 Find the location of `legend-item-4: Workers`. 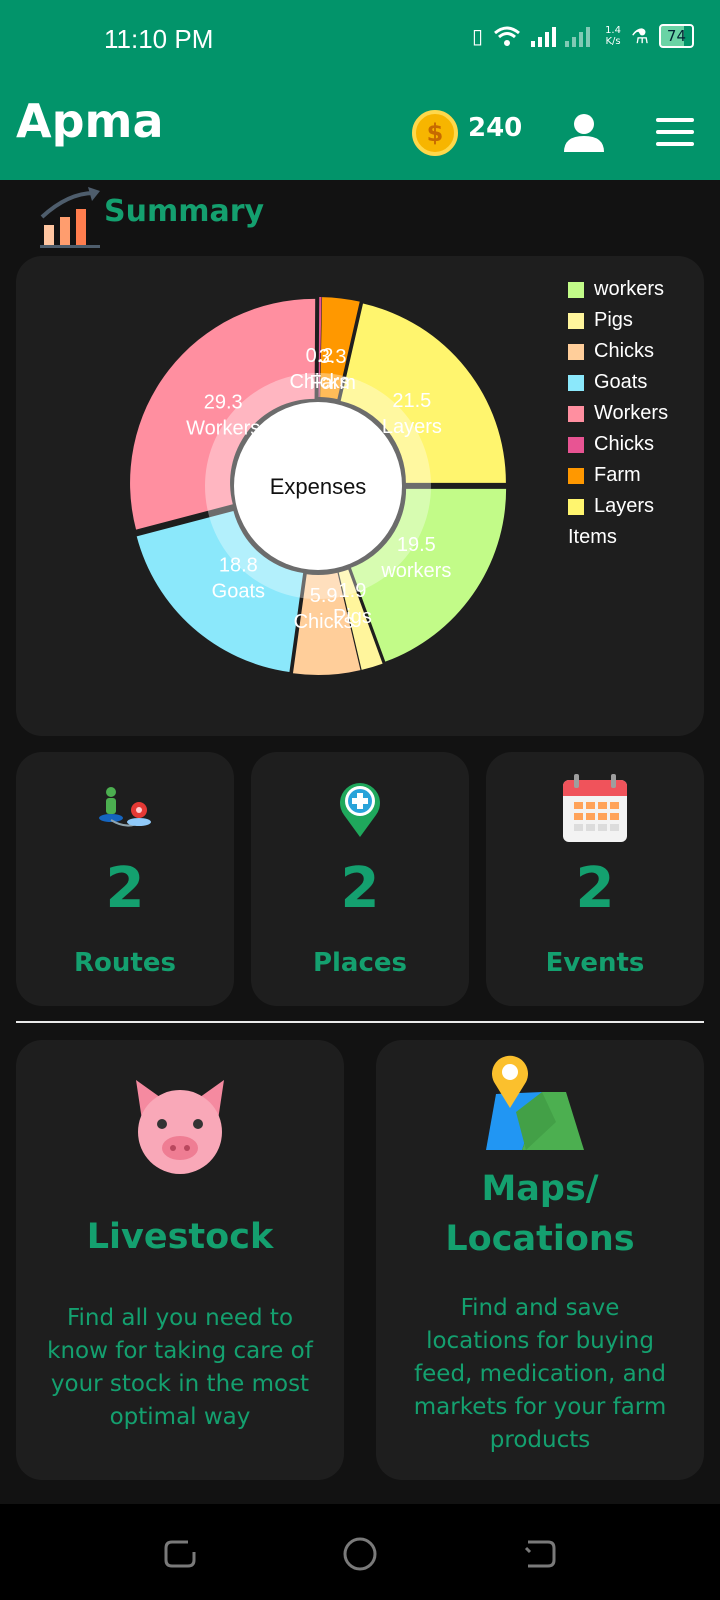

legend-item-4: Workers is located at coordinates (618, 413).